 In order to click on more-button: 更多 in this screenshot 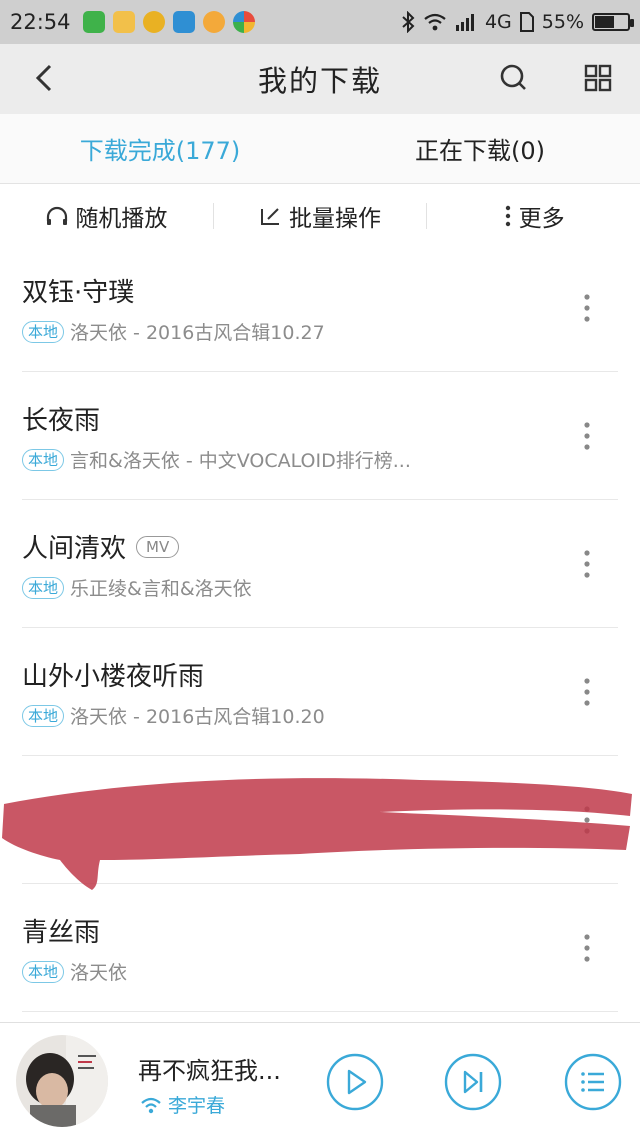, I will do `click(533, 216)`.